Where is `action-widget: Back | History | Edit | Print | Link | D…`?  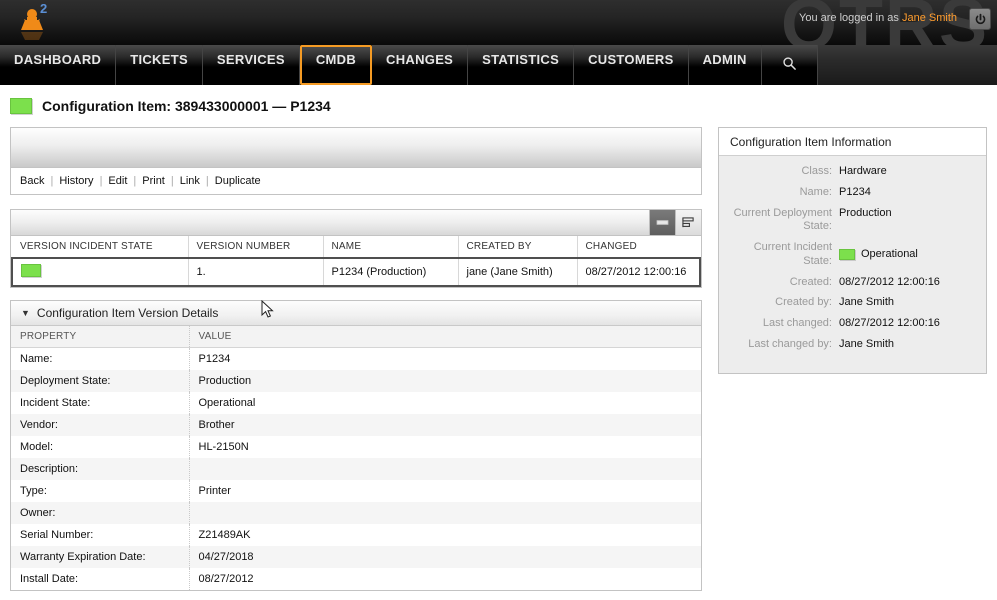
action-widget: Back | History | Edit | Print | Link | D… is located at coordinates (356, 161).